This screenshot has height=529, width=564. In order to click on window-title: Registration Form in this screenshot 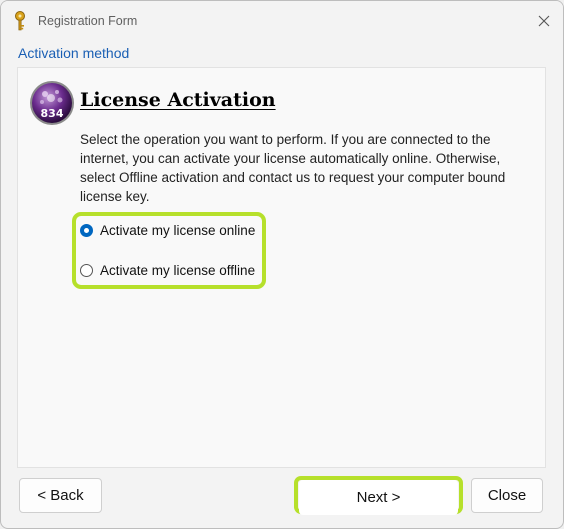, I will do `click(88, 21)`.